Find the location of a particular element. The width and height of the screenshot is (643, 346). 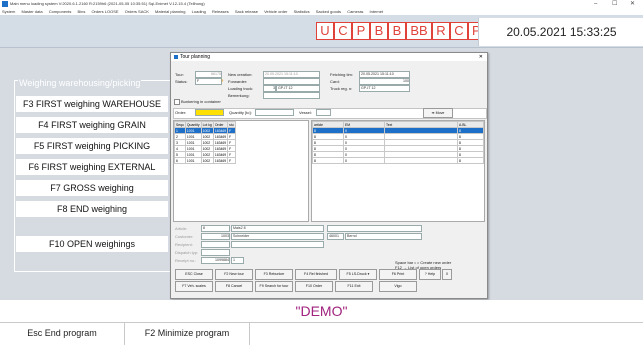

f5-ls-druck-button: F5 LS-Druck ▾ is located at coordinates (358, 274).